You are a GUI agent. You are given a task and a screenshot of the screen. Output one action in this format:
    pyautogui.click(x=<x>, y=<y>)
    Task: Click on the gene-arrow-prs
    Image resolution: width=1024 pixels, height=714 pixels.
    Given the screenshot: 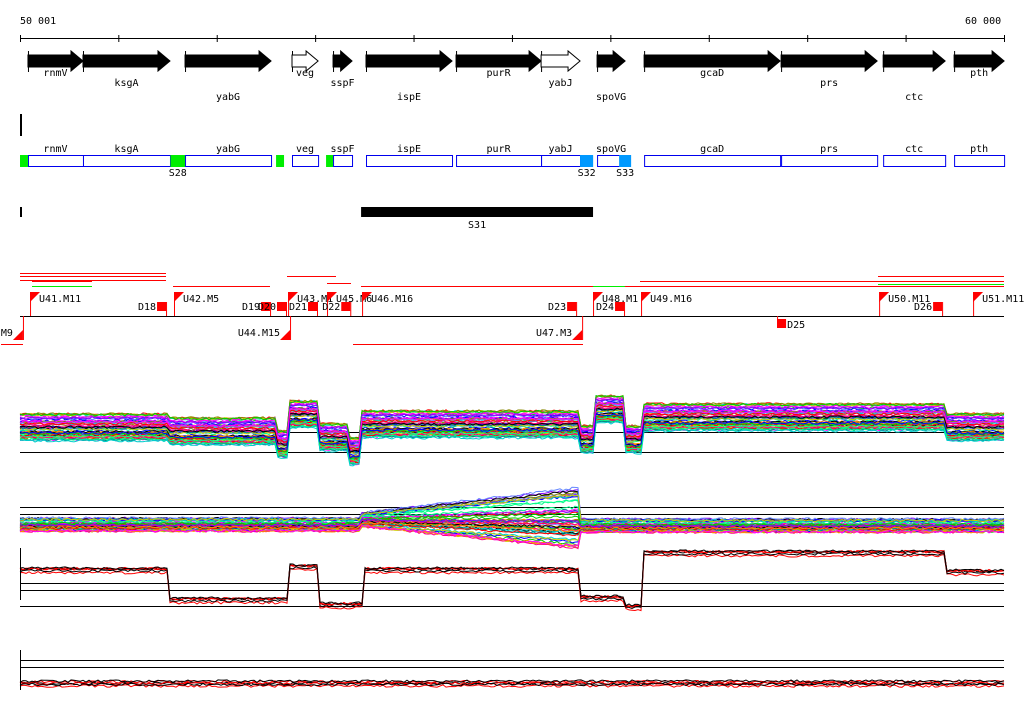 What is the action you would take?
    pyautogui.click(x=829, y=61)
    